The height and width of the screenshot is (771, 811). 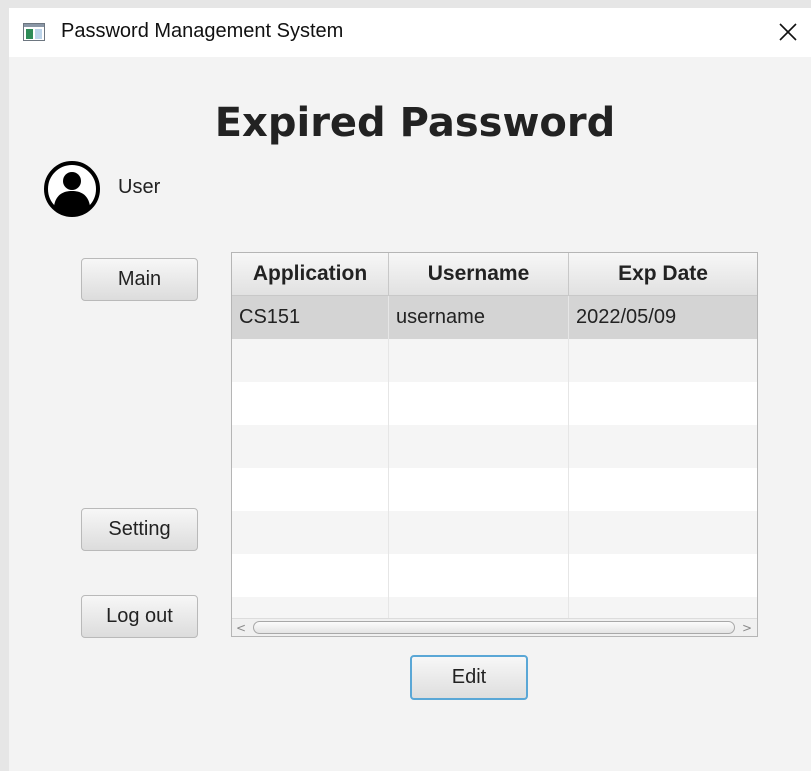 I want to click on scroll-right-icon: >, so click(x=747, y=628).